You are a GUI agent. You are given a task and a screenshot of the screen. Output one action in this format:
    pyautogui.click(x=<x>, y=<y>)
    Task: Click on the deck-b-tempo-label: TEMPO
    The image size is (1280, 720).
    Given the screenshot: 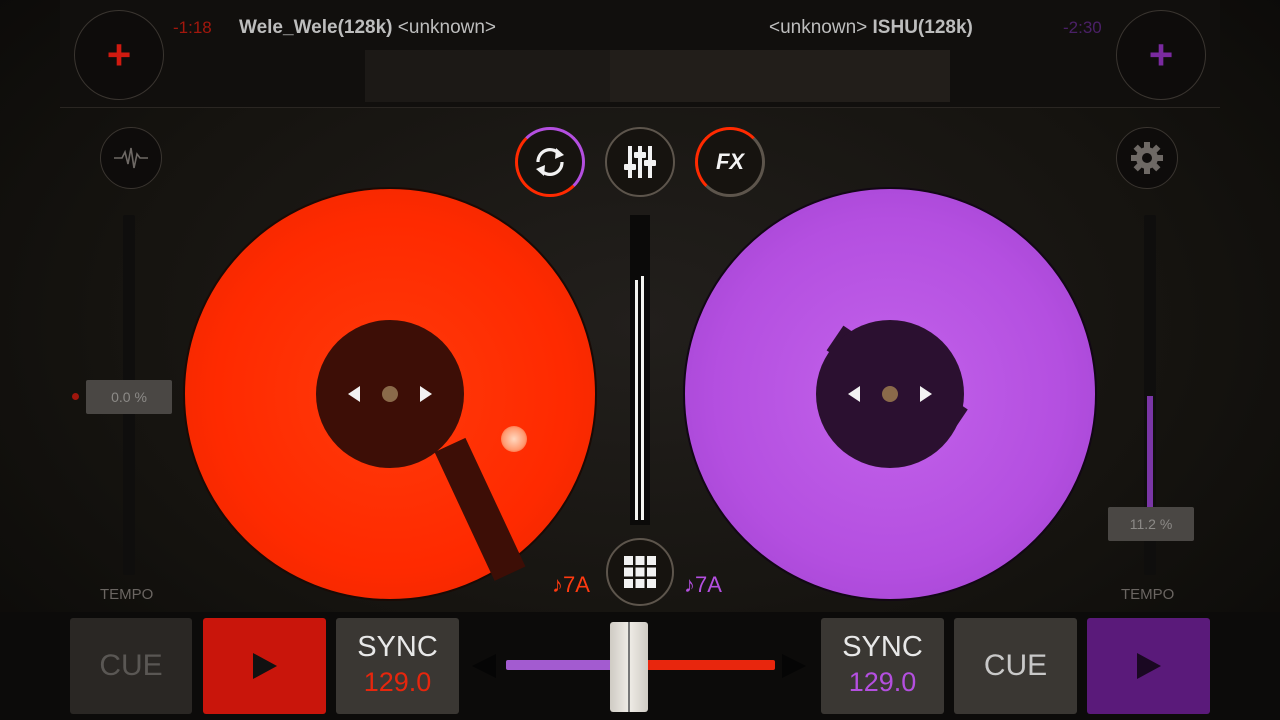 What is the action you would take?
    pyautogui.click(x=1148, y=594)
    